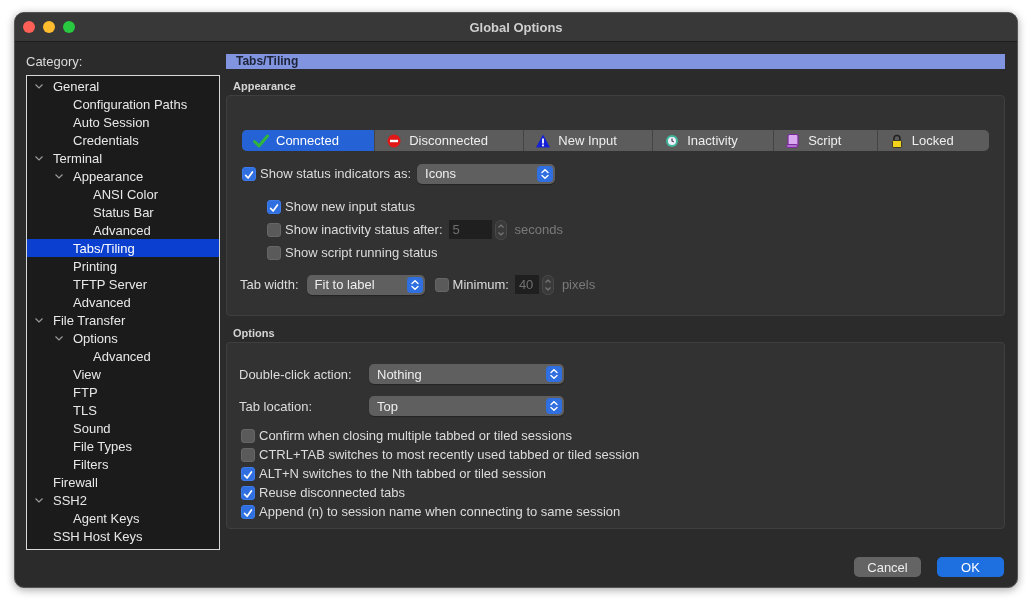  What do you see at coordinates (69, 27) in the screenshot?
I see `zoom-button` at bounding box center [69, 27].